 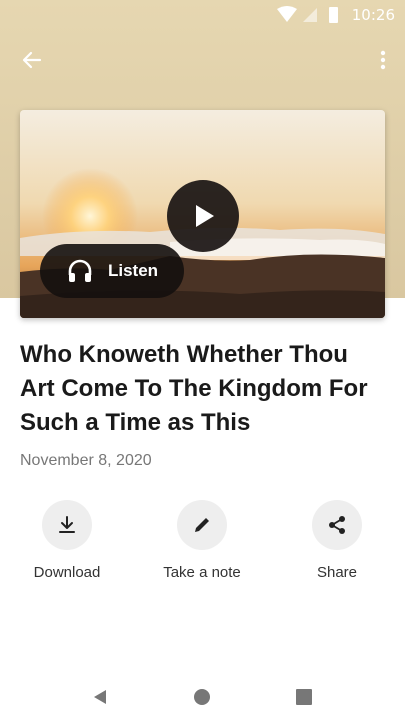 I want to click on triangle-back-icon, so click(x=100, y=697).